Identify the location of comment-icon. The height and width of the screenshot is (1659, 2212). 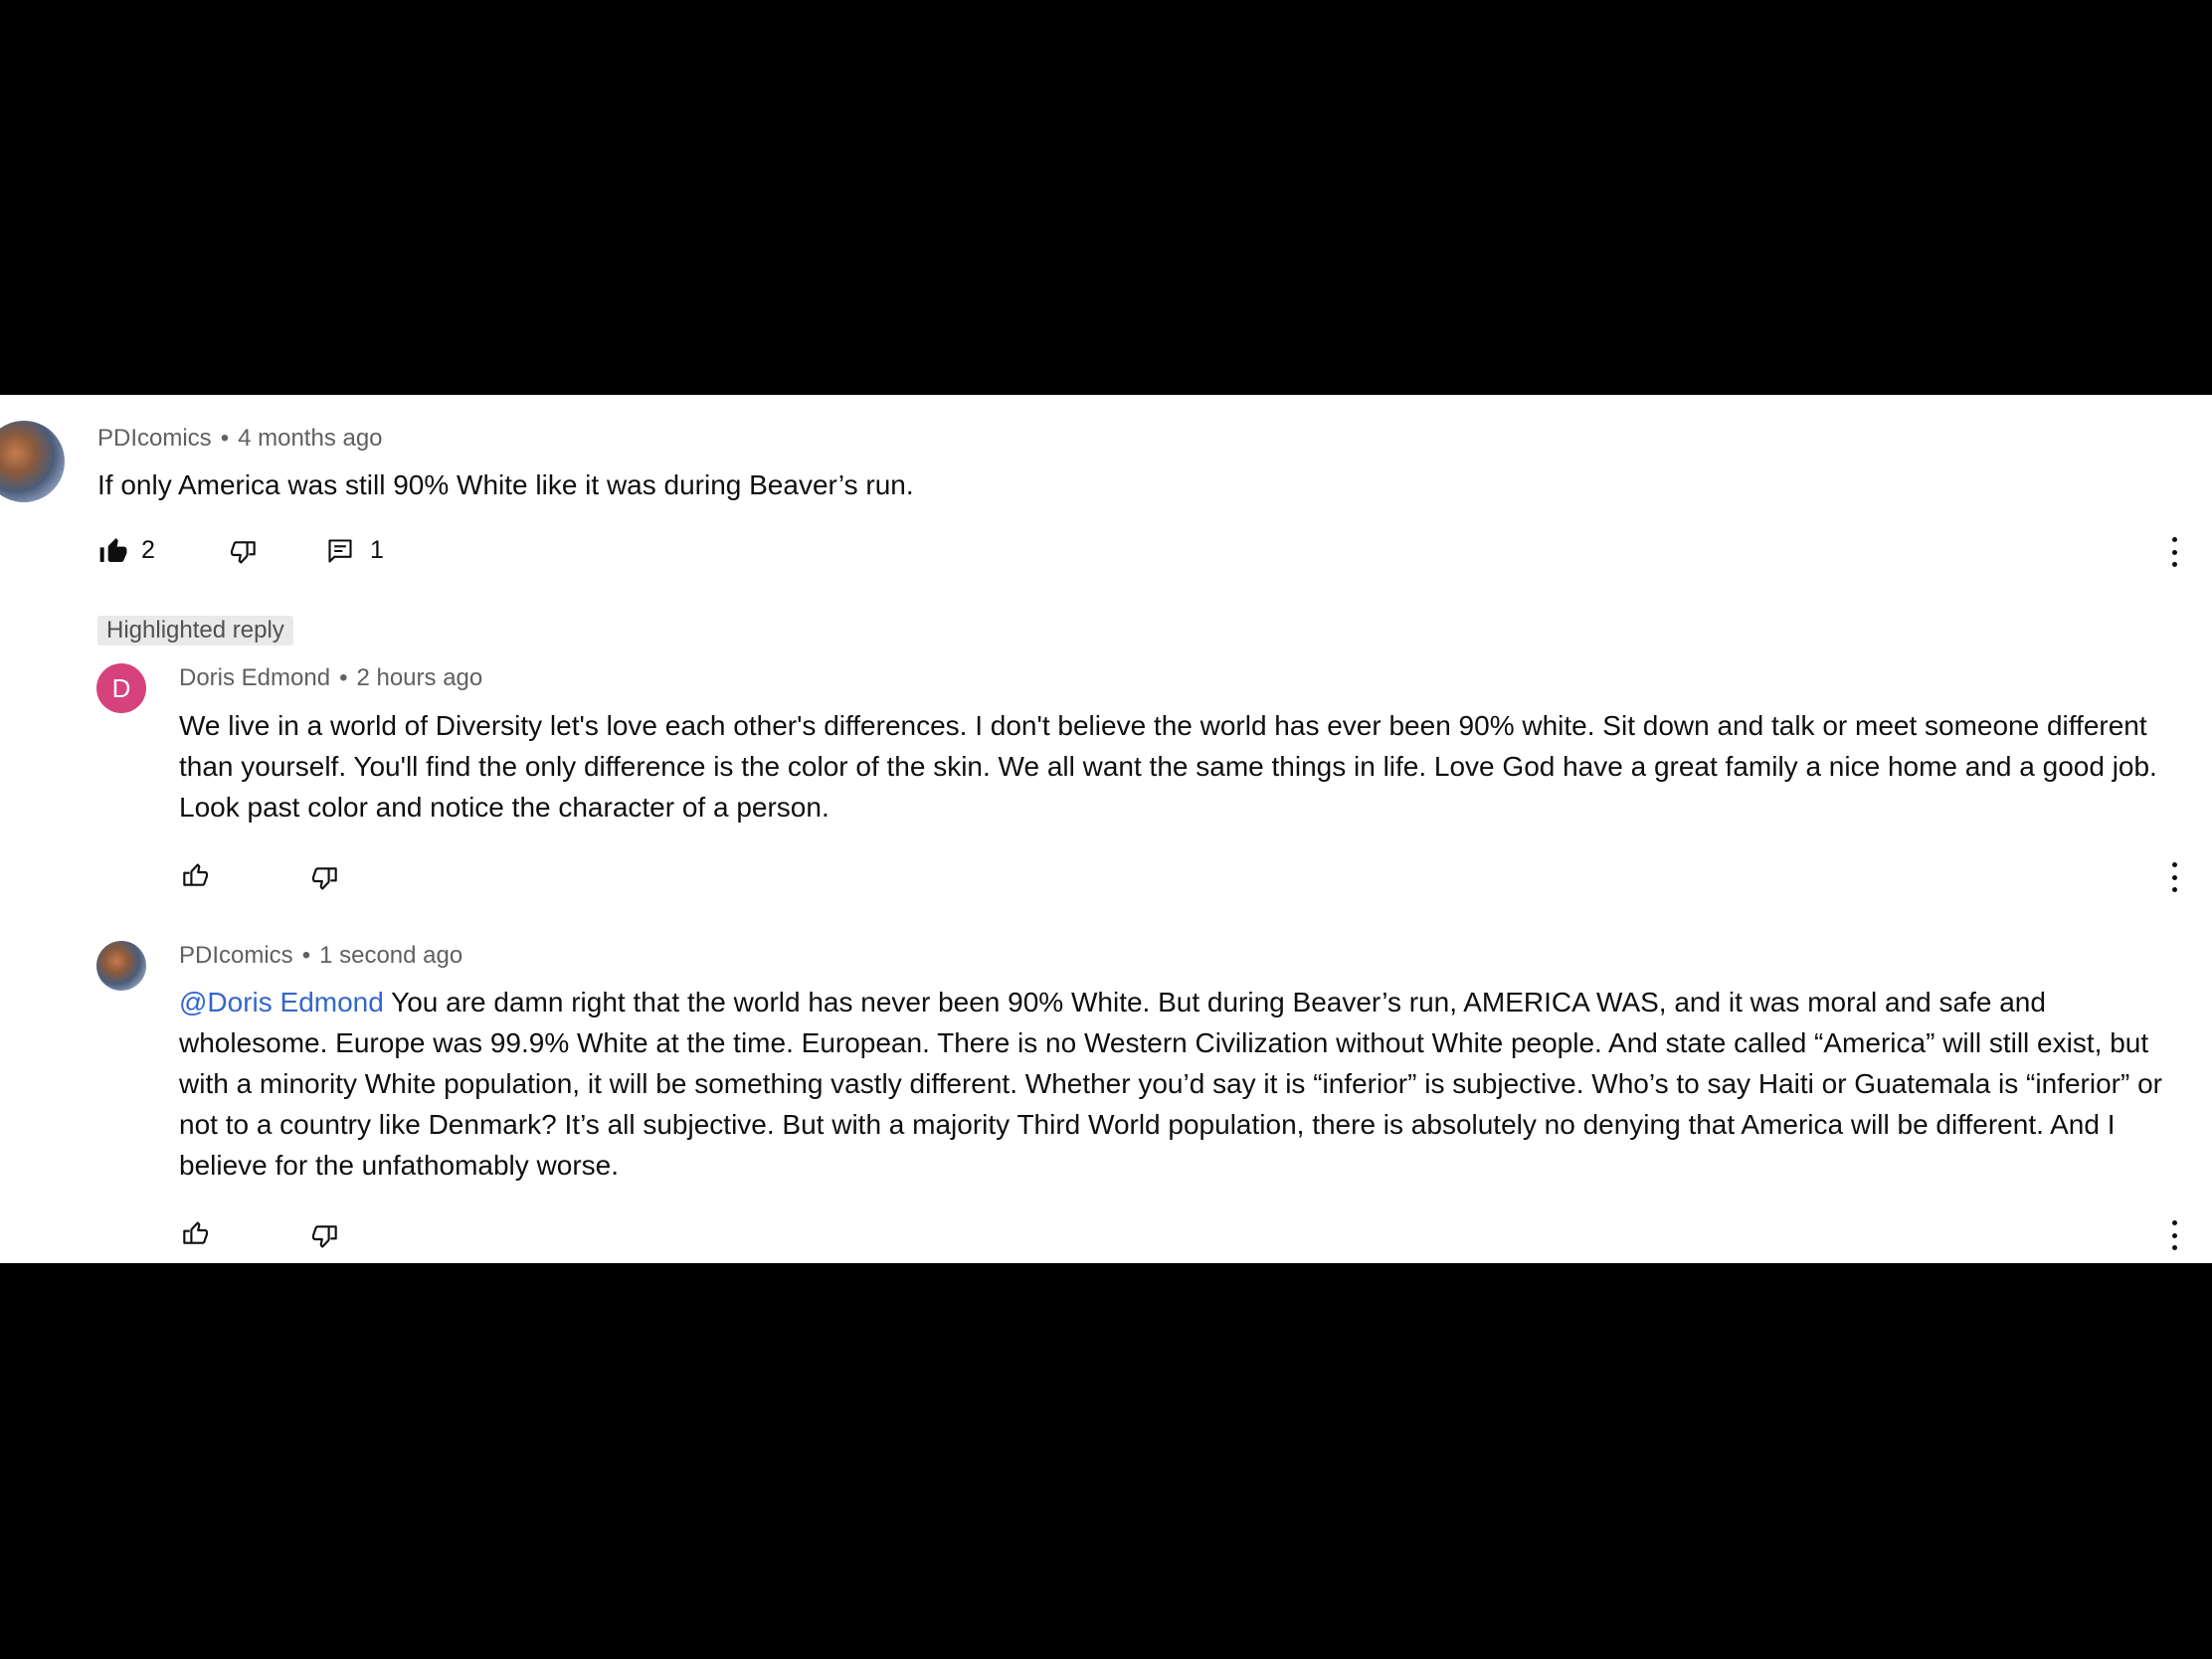
(340, 551).